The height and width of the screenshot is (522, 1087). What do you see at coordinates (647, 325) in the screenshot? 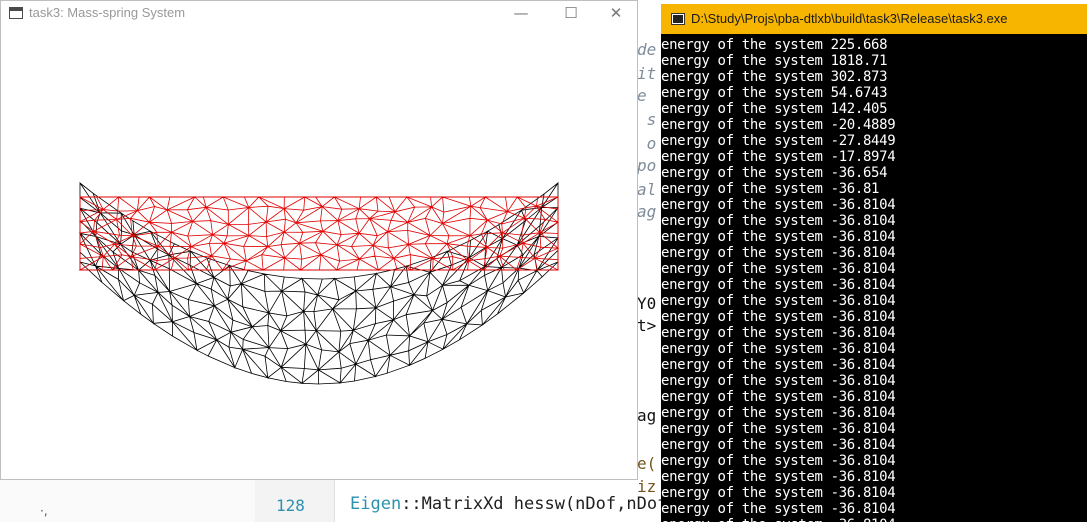
I see `code-peek-fragment: t>` at bounding box center [647, 325].